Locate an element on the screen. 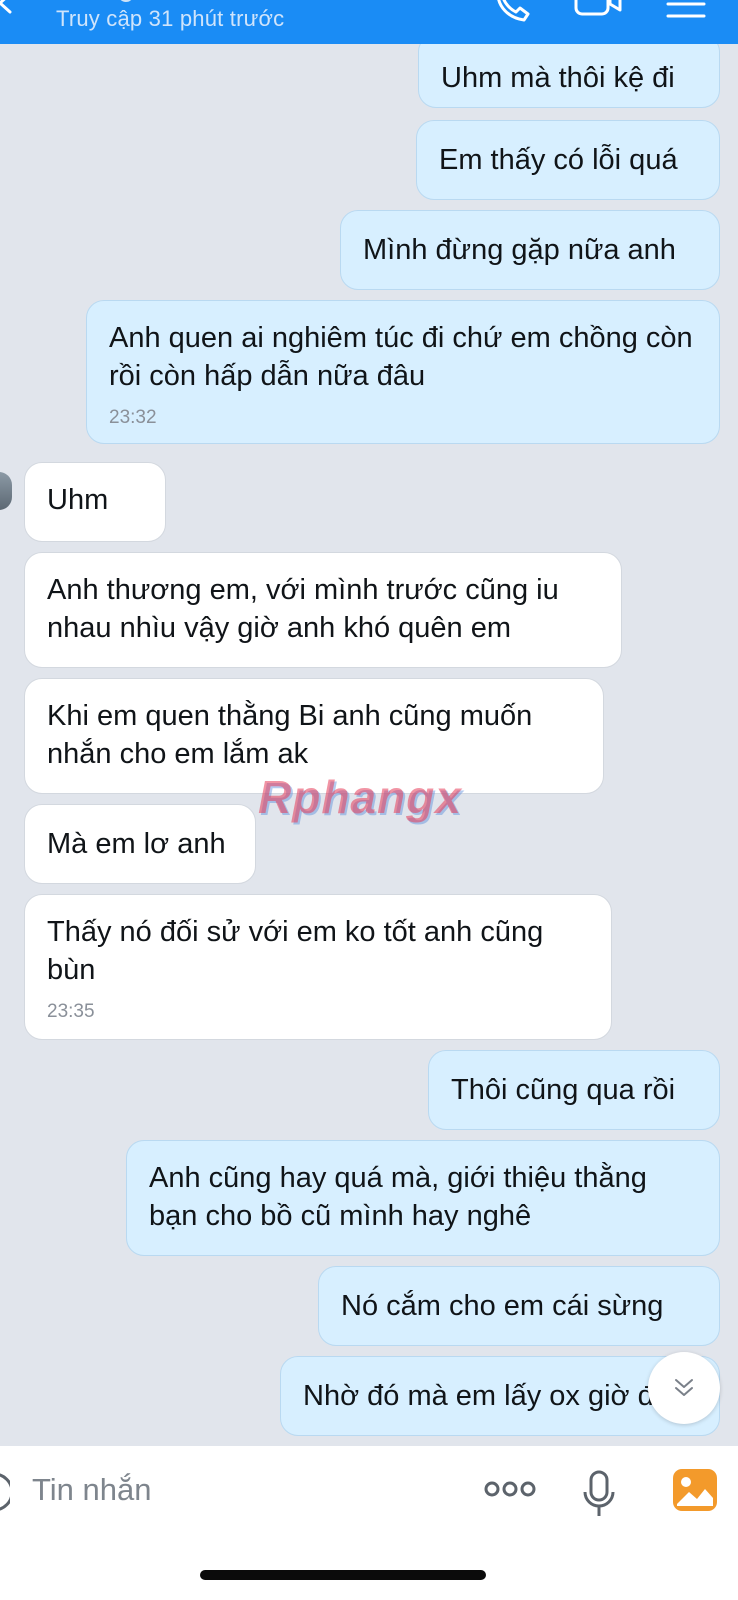 The width and height of the screenshot is (738, 1600). message-text: Thôi cũng qua rồi is located at coordinates (563, 1090).